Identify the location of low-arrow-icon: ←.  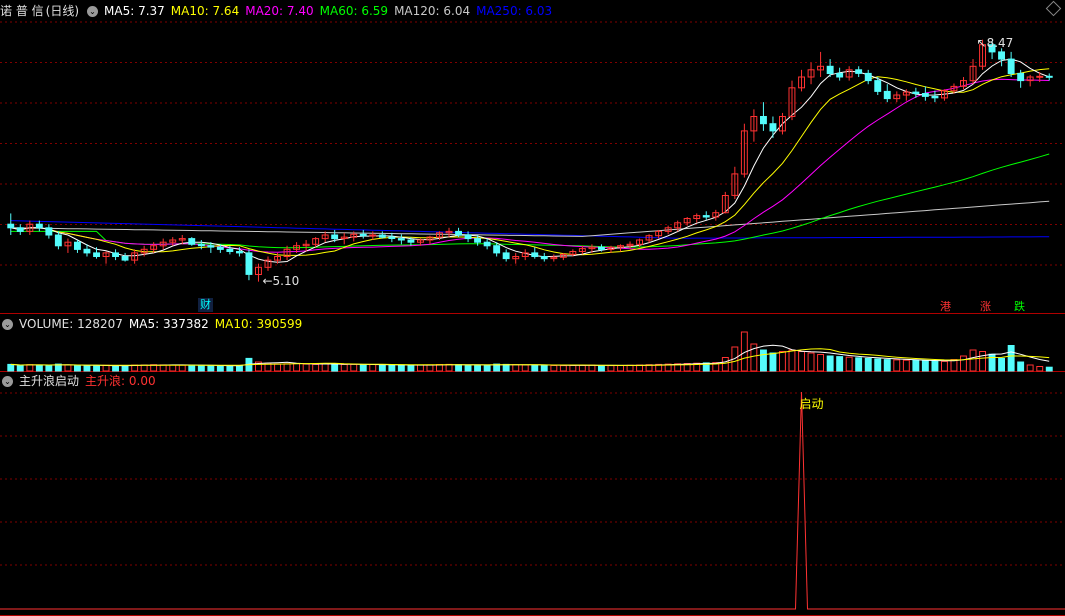
(267, 280).